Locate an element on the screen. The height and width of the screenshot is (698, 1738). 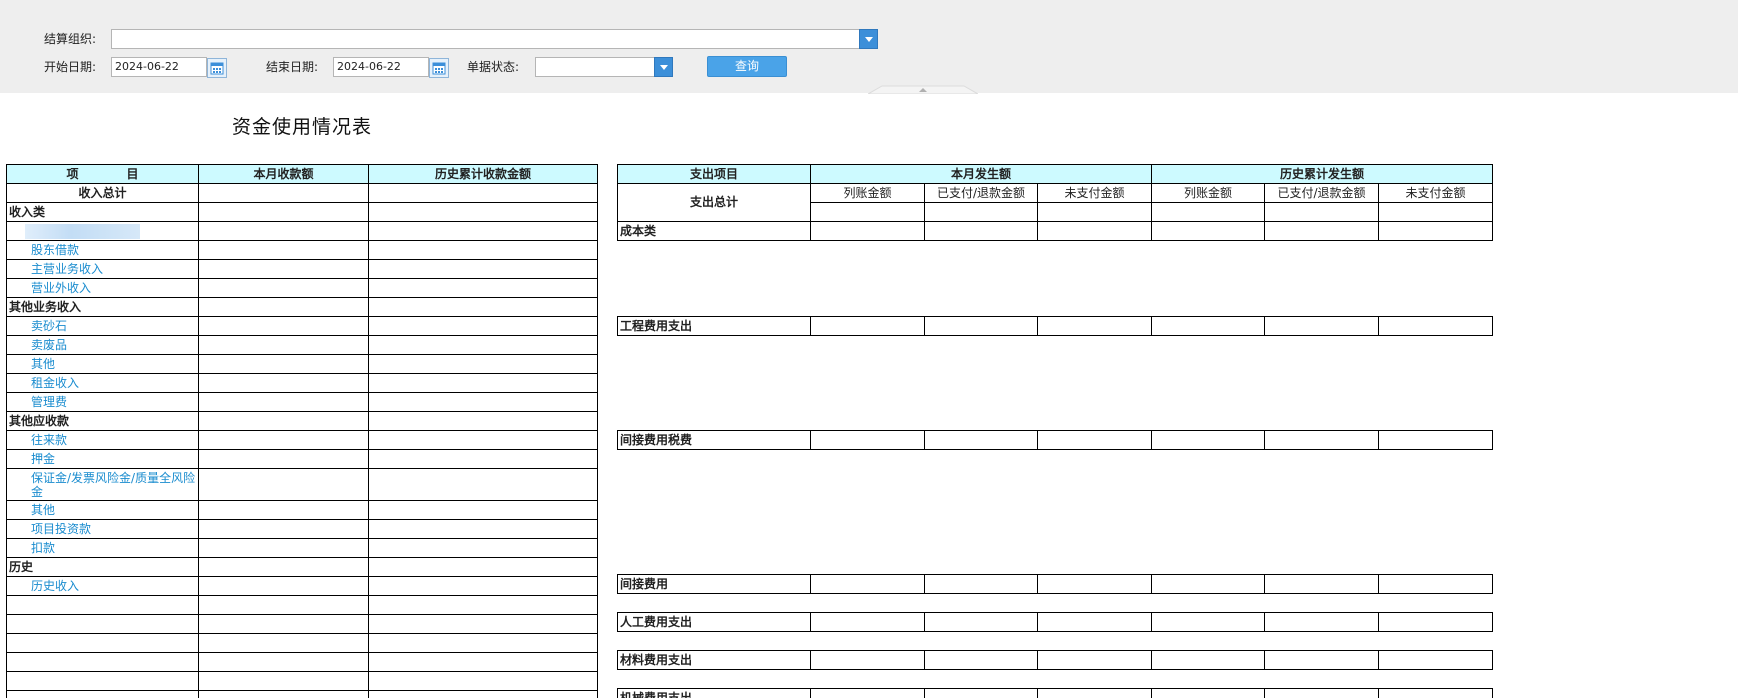
expense-section-table: 人工费用支出 is located at coordinates (1055, 622).